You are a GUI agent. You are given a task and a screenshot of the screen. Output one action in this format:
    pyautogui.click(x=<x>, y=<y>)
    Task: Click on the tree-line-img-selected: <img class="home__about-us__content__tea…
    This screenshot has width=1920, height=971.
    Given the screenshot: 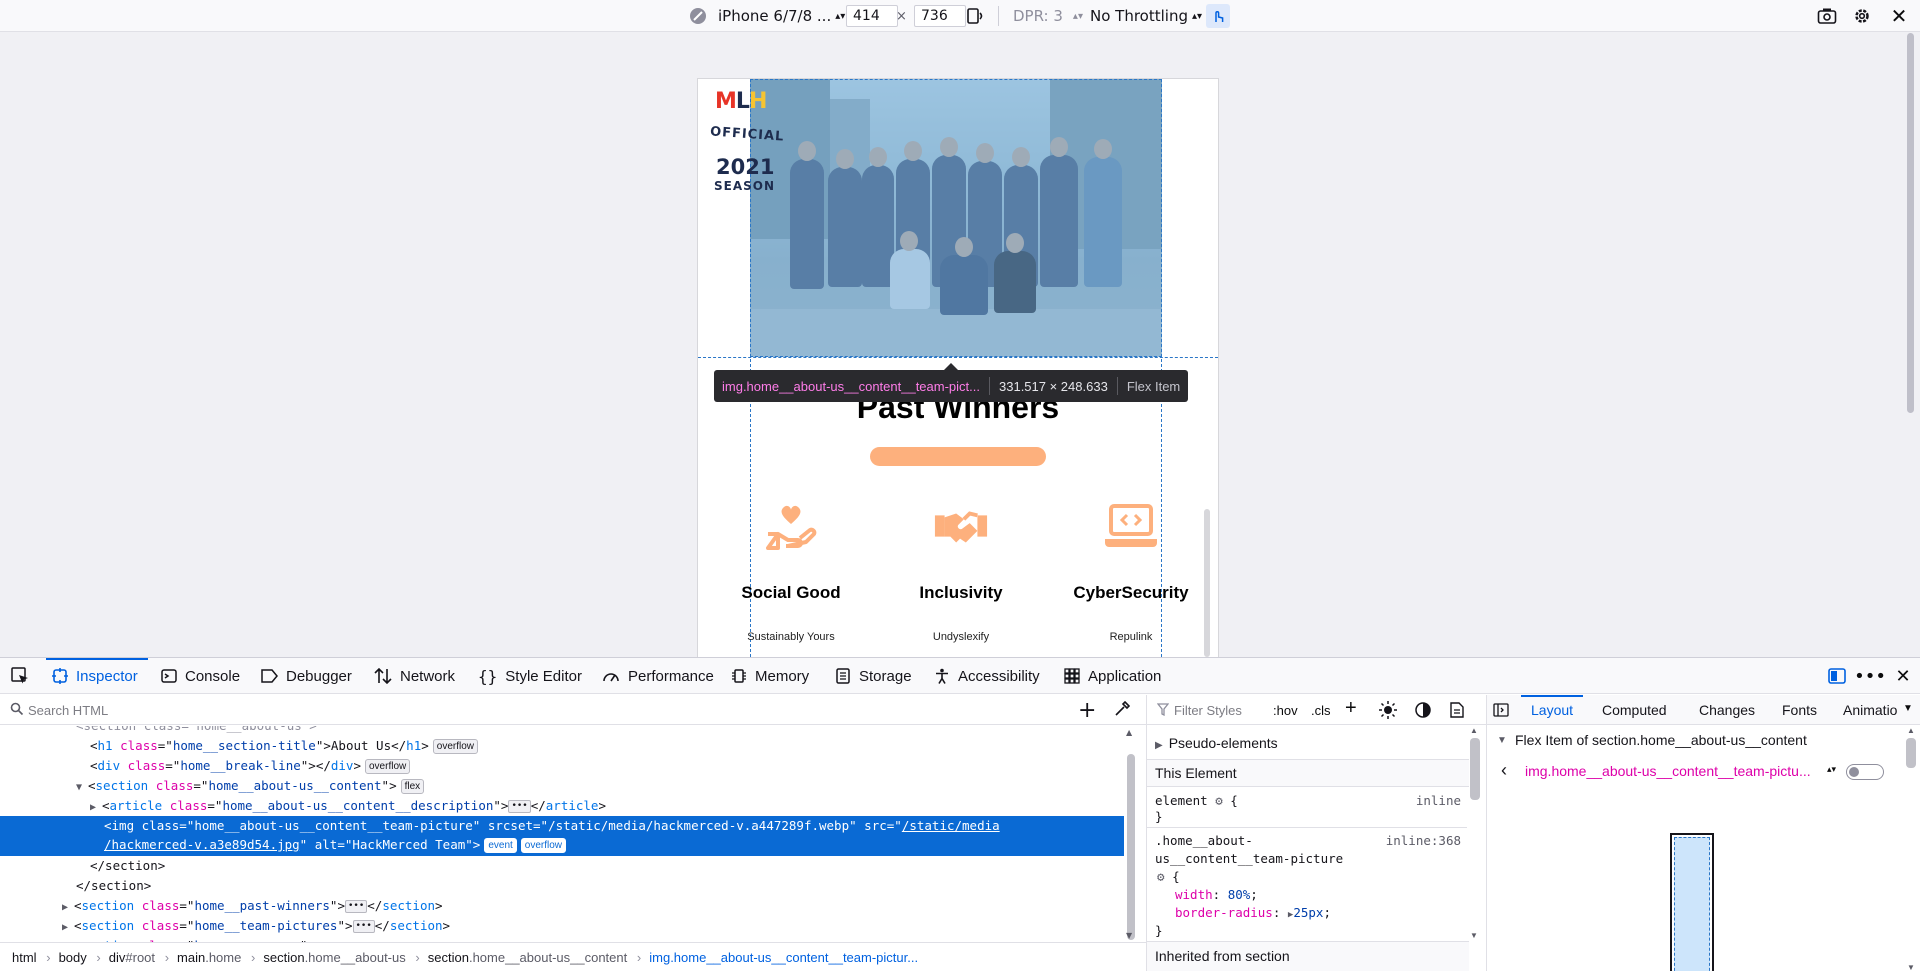 What is the action you would take?
    pyautogui.click(x=562, y=836)
    